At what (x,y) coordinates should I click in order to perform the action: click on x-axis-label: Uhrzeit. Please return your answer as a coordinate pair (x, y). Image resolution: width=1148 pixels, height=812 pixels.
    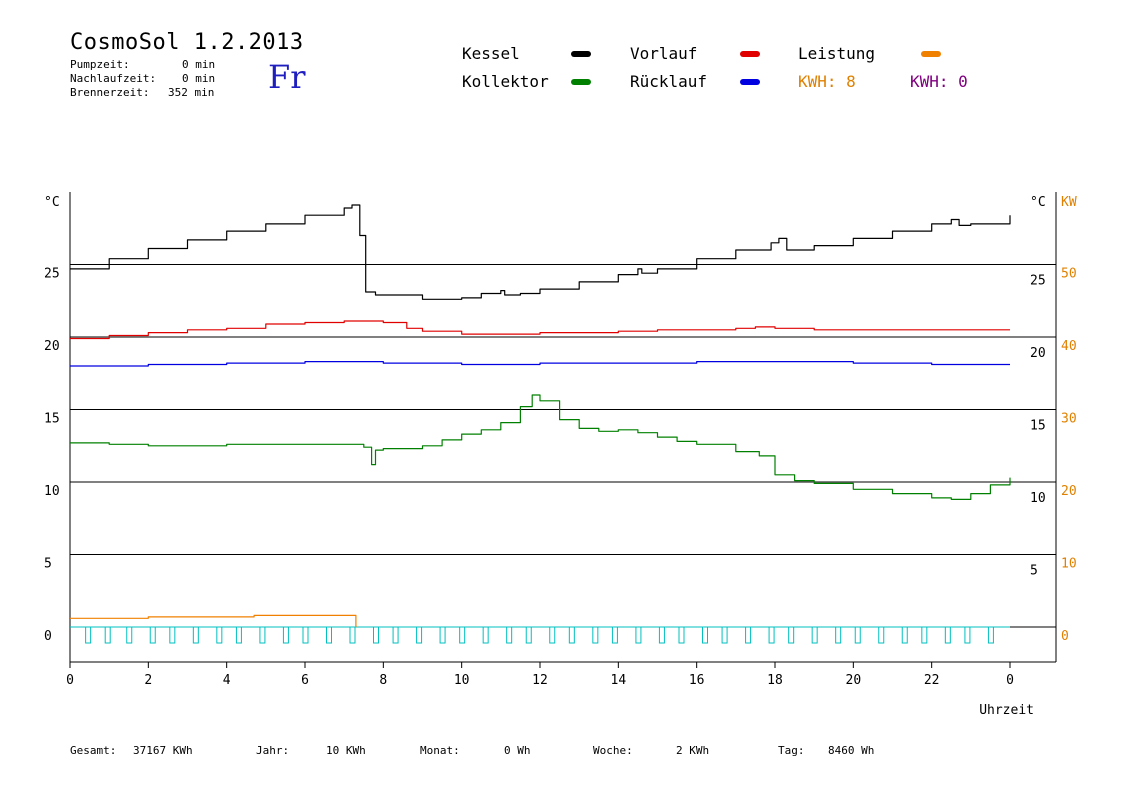
    Looking at the image, I should click on (1006, 710).